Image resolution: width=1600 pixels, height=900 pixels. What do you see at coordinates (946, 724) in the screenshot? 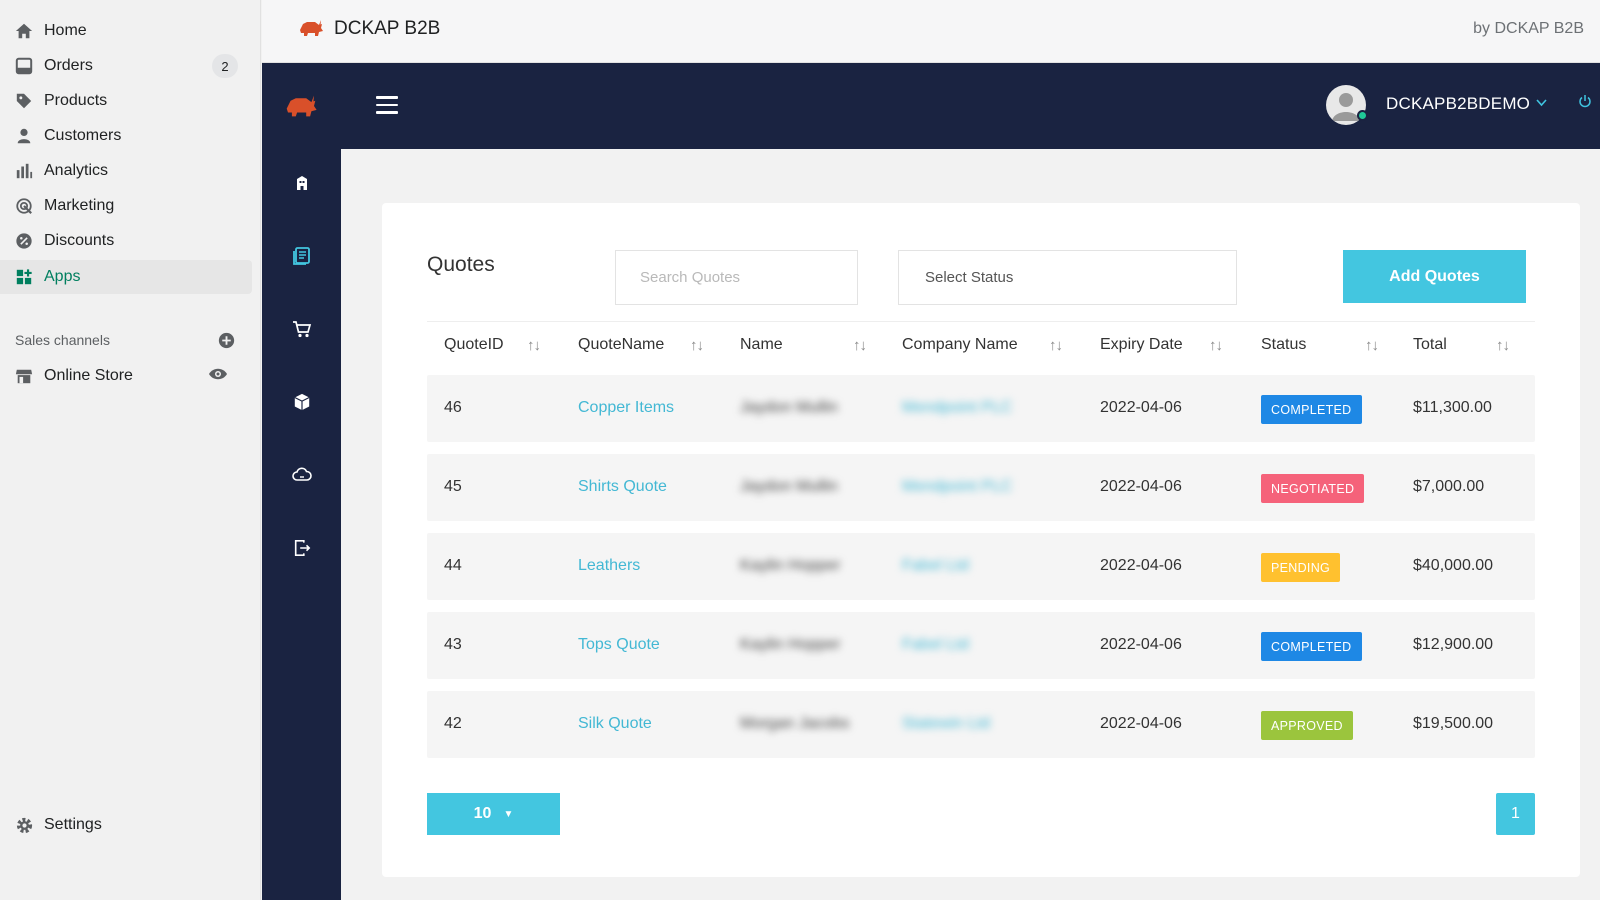
I see `company-name-link: Statewin Ltd` at bounding box center [946, 724].